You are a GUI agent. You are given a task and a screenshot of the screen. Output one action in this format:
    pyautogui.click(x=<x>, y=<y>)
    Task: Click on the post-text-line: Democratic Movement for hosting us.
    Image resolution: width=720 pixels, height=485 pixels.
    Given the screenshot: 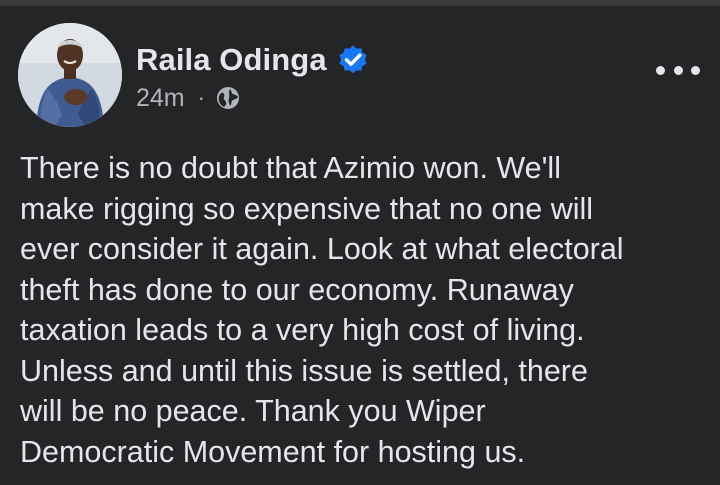 What is the action you would take?
    pyautogui.click(x=273, y=451)
    